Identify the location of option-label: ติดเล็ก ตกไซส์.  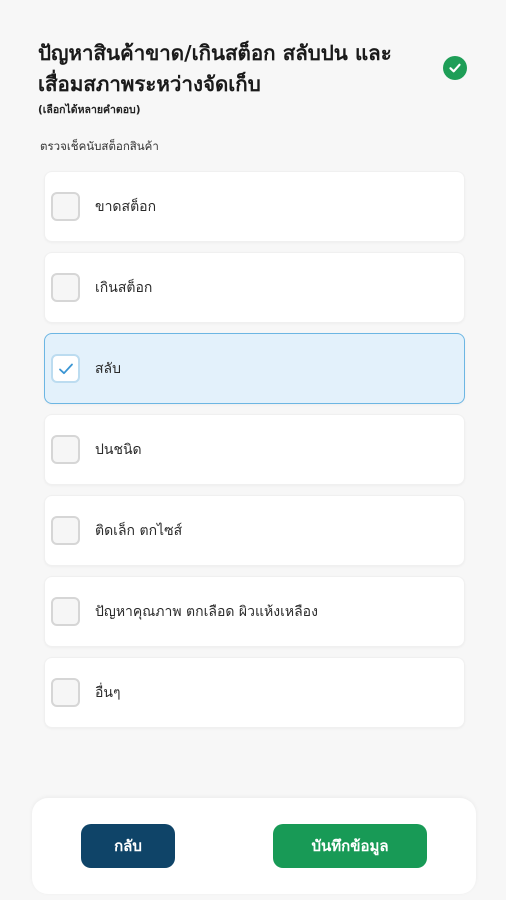
(139, 530).